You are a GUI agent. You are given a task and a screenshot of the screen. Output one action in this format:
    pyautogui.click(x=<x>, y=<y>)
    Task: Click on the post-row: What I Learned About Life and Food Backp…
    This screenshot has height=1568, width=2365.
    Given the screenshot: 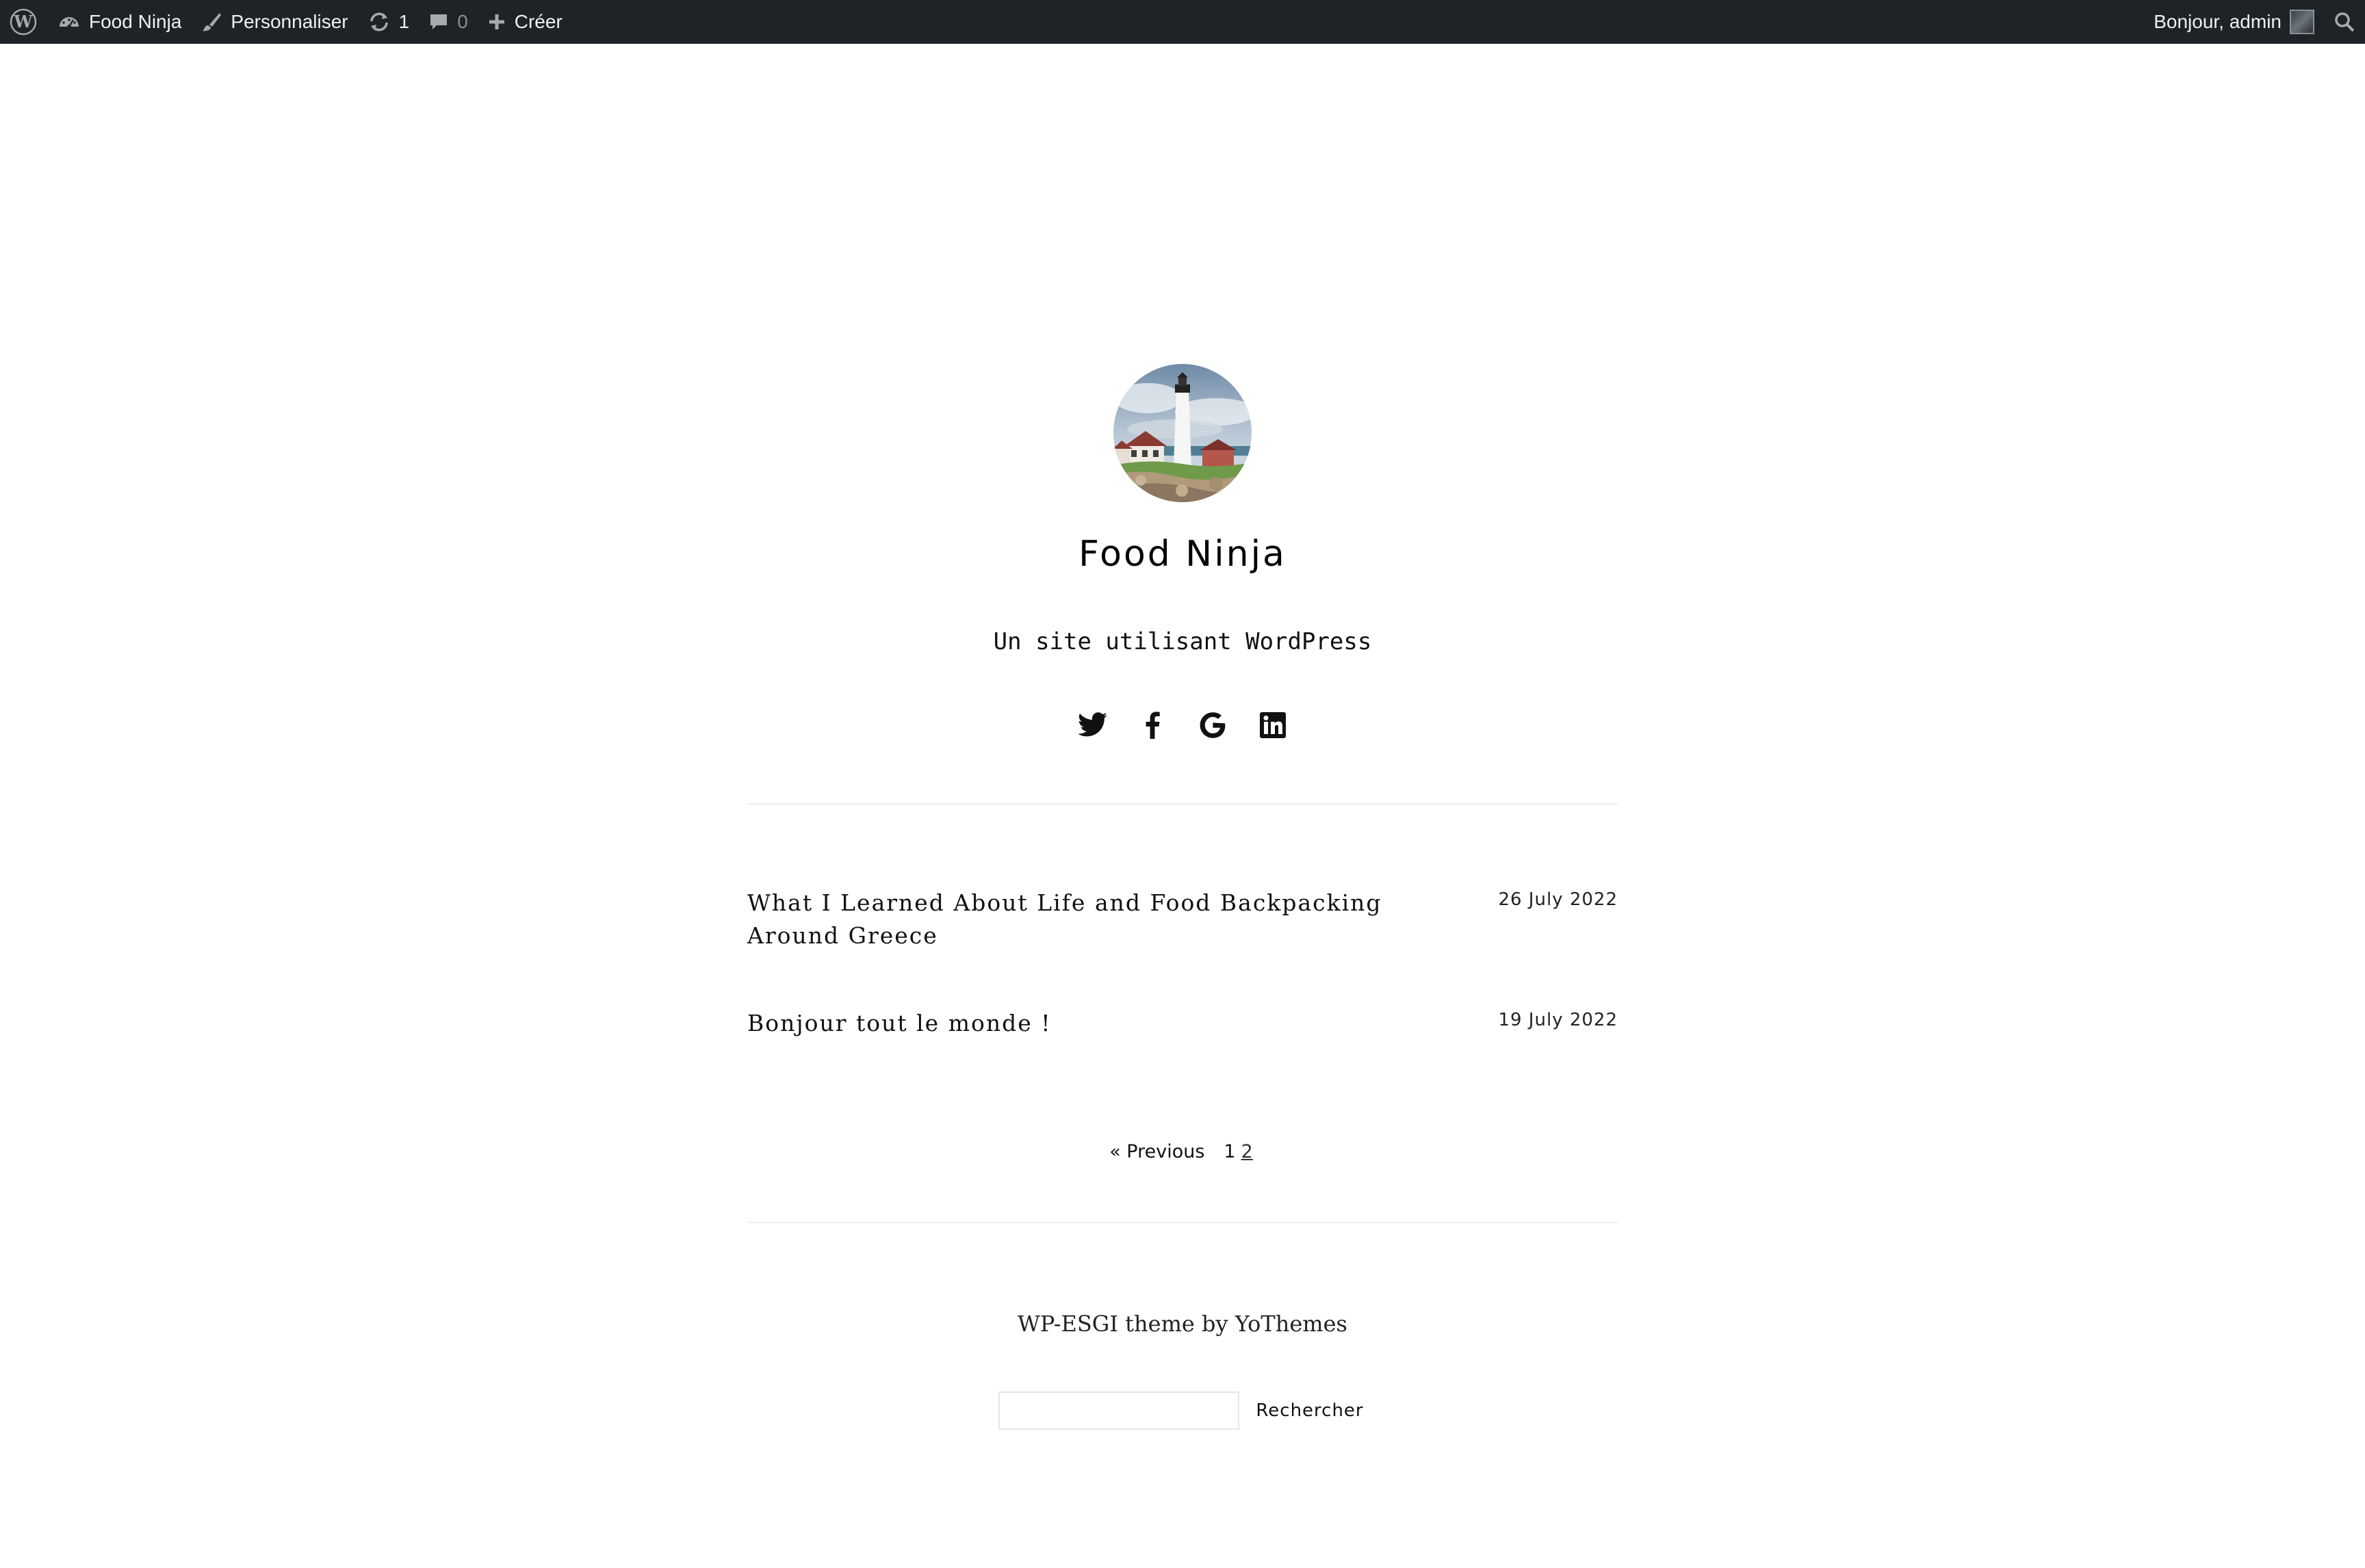 What is the action you would take?
    pyautogui.click(x=1182, y=919)
    